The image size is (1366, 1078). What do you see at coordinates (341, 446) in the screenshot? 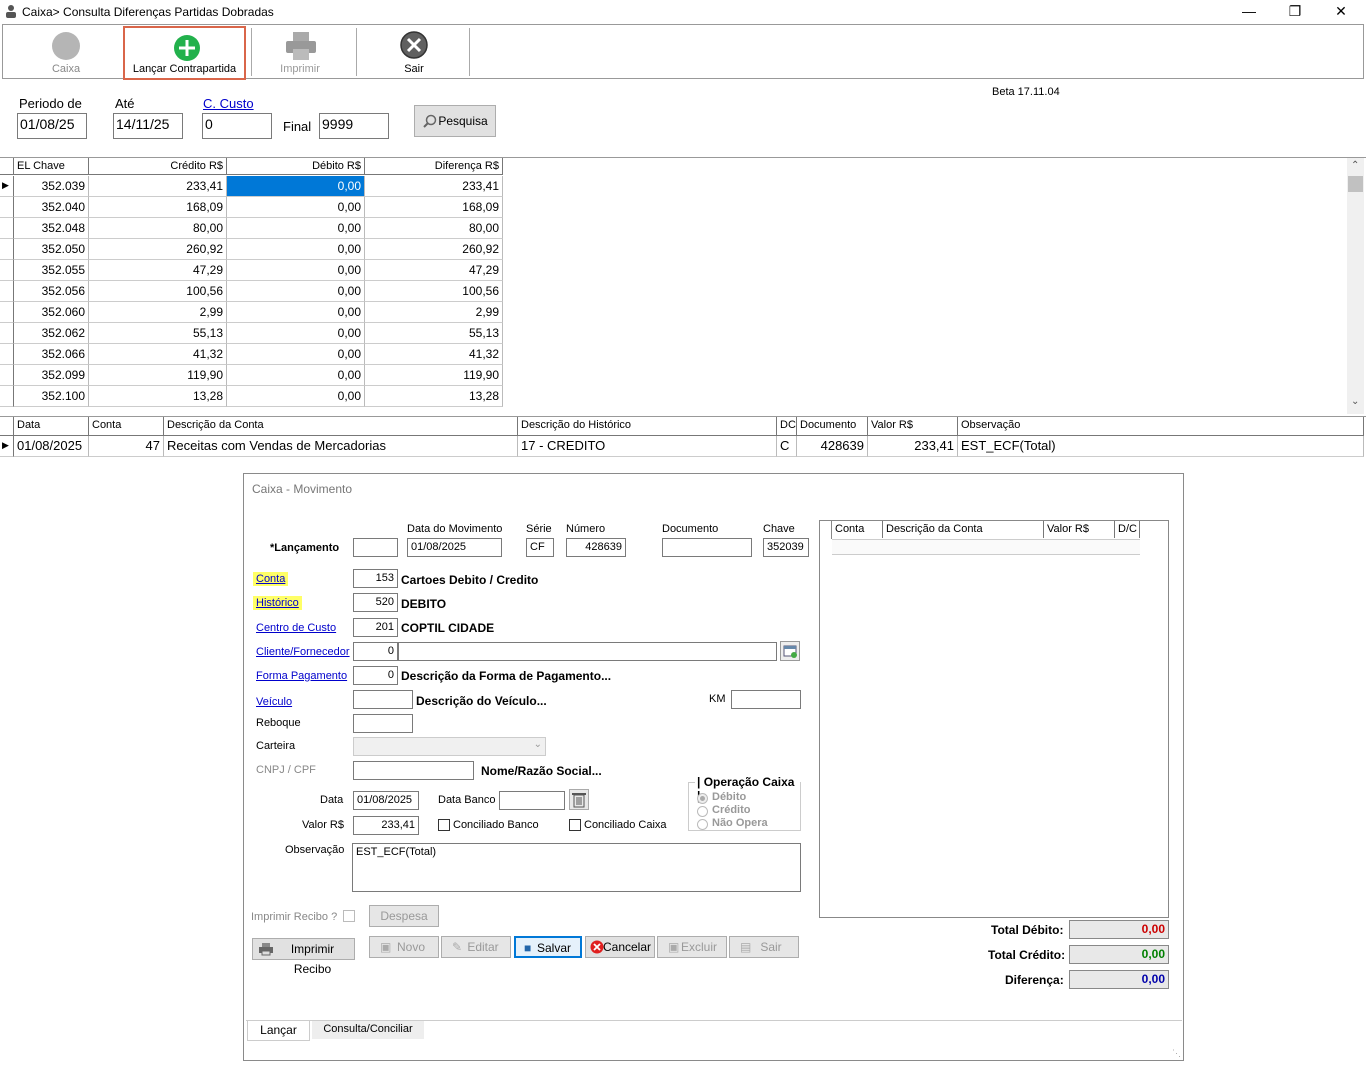
I see `grid2-cell-descricao-conta: Receitas com Vendas de Mercadorias` at bounding box center [341, 446].